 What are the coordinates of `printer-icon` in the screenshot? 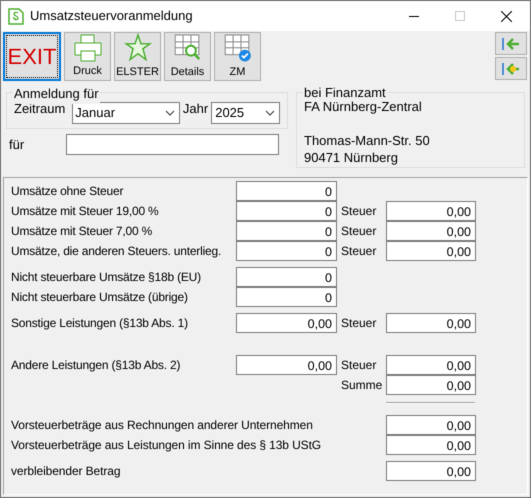 It's located at (87, 48).